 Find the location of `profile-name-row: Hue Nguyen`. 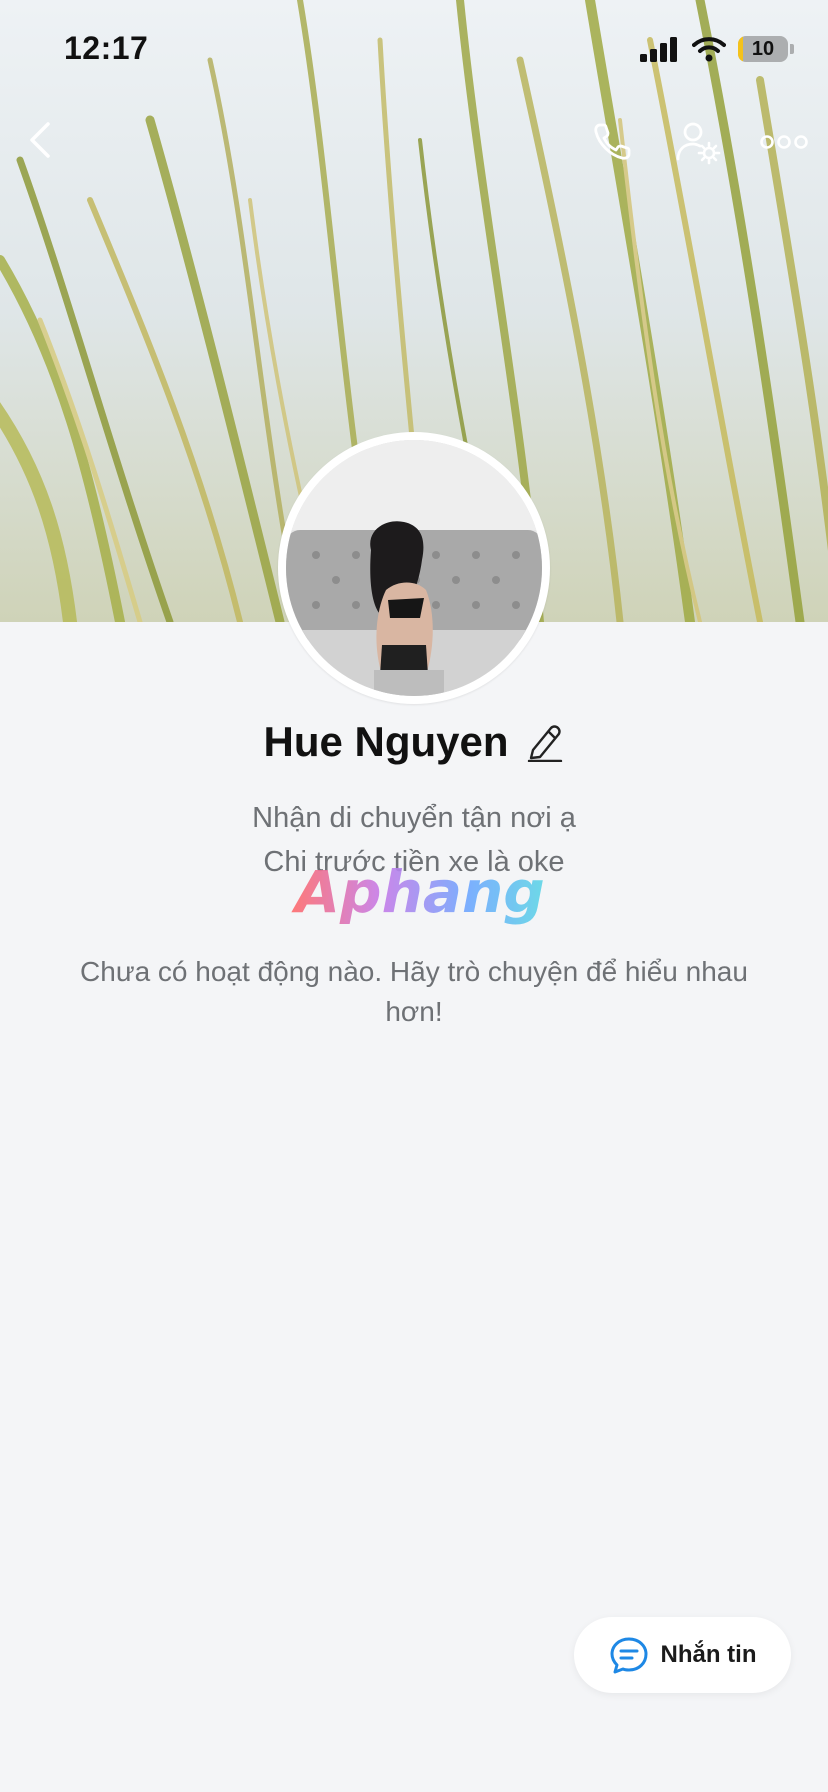

profile-name-row: Hue Nguyen is located at coordinates (414, 742).